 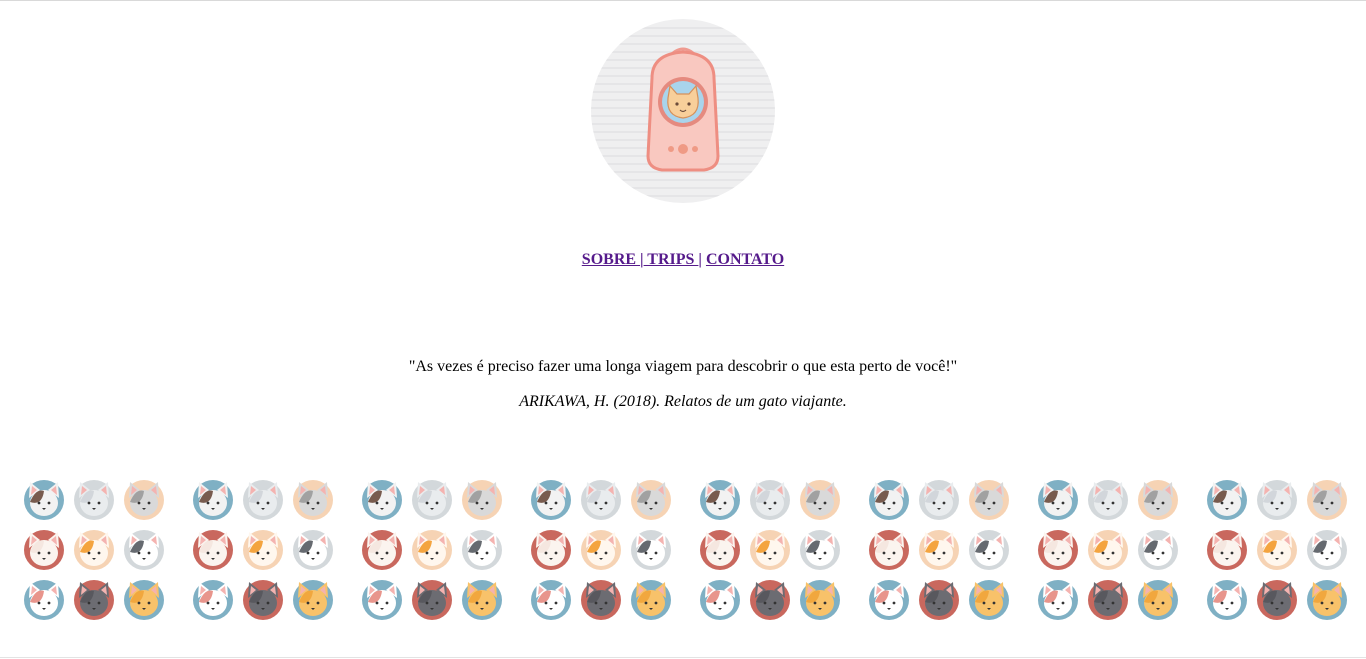 What do you see at coordinates (611, 259) in the screenshot?
I see `nav-link-sobre: SOBRE` at bounding box center [611, 259].